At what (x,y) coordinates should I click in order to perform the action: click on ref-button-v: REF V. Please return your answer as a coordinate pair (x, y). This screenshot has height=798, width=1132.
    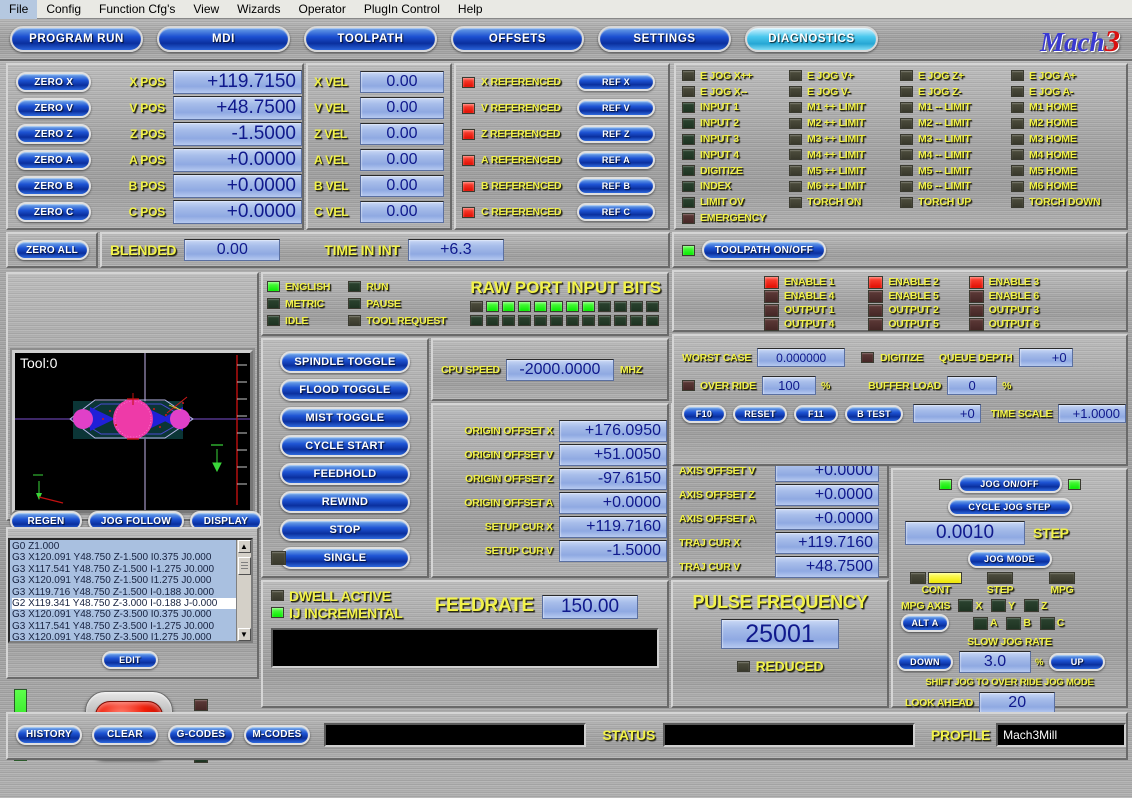
    Looking at the image, I should click on (616, 108).